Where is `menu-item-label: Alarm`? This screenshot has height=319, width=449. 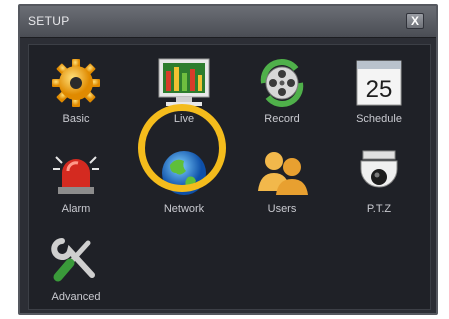
menu-item-label: Alarm is located at coordinates (76, 209).